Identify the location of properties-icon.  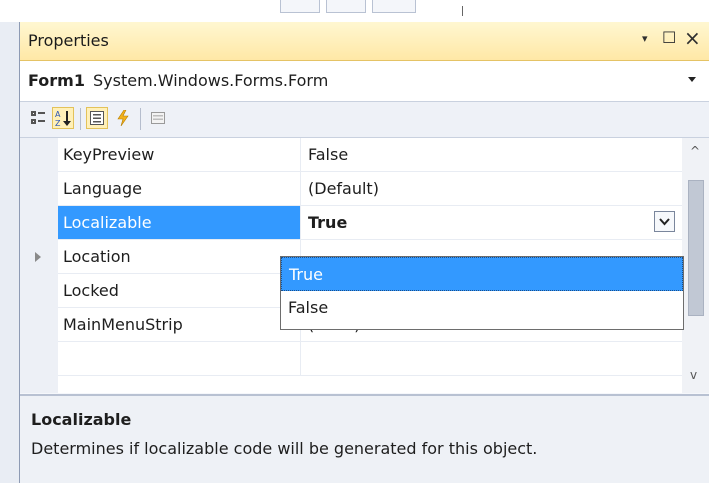
(97, 118).